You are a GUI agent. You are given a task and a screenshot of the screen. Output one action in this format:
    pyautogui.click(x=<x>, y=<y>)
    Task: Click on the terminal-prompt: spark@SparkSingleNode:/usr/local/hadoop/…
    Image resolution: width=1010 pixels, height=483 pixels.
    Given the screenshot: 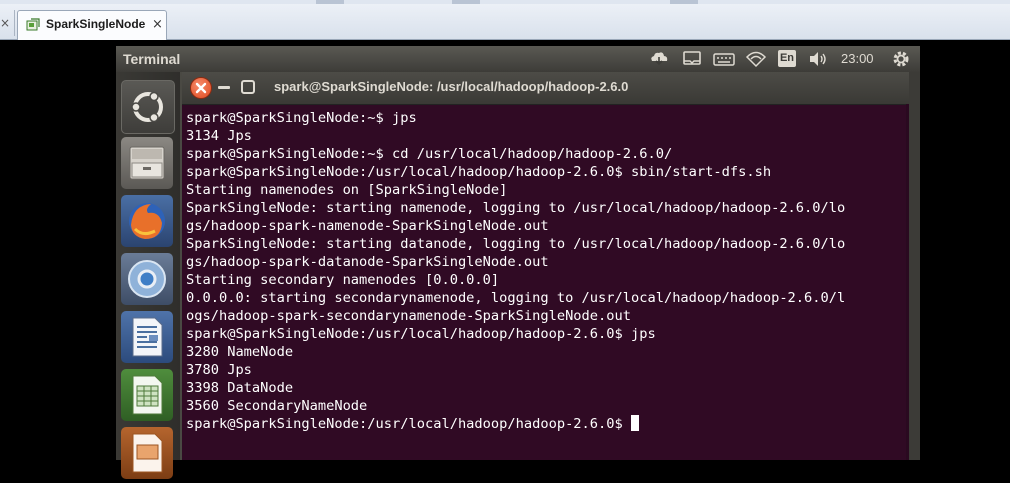 What is the action you would take?
    pyautogui.click(x=404, y=424)
    